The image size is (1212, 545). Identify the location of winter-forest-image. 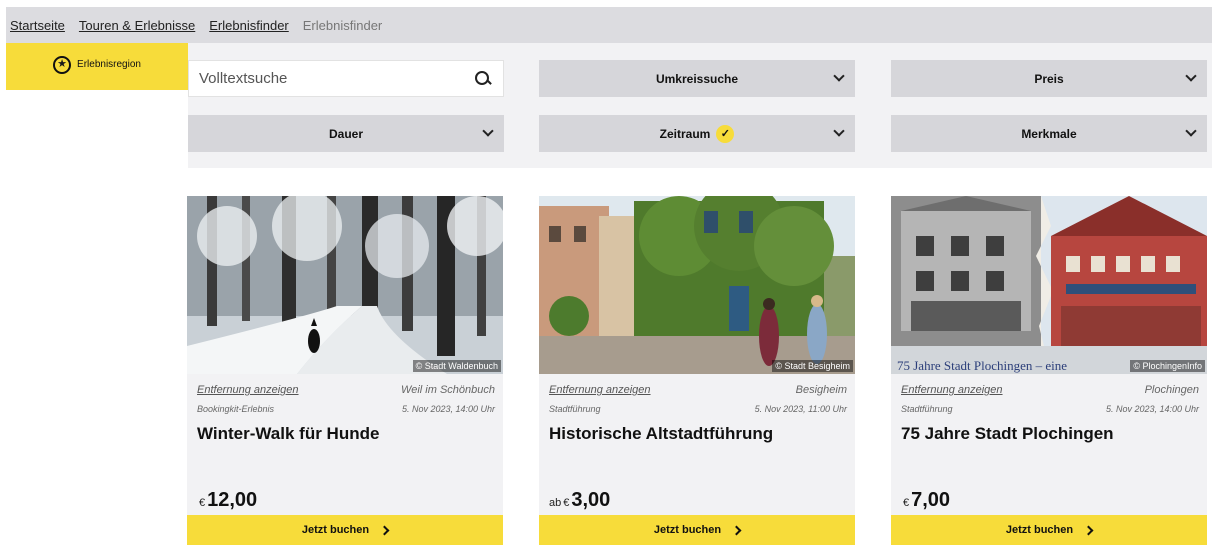
(345, 285).